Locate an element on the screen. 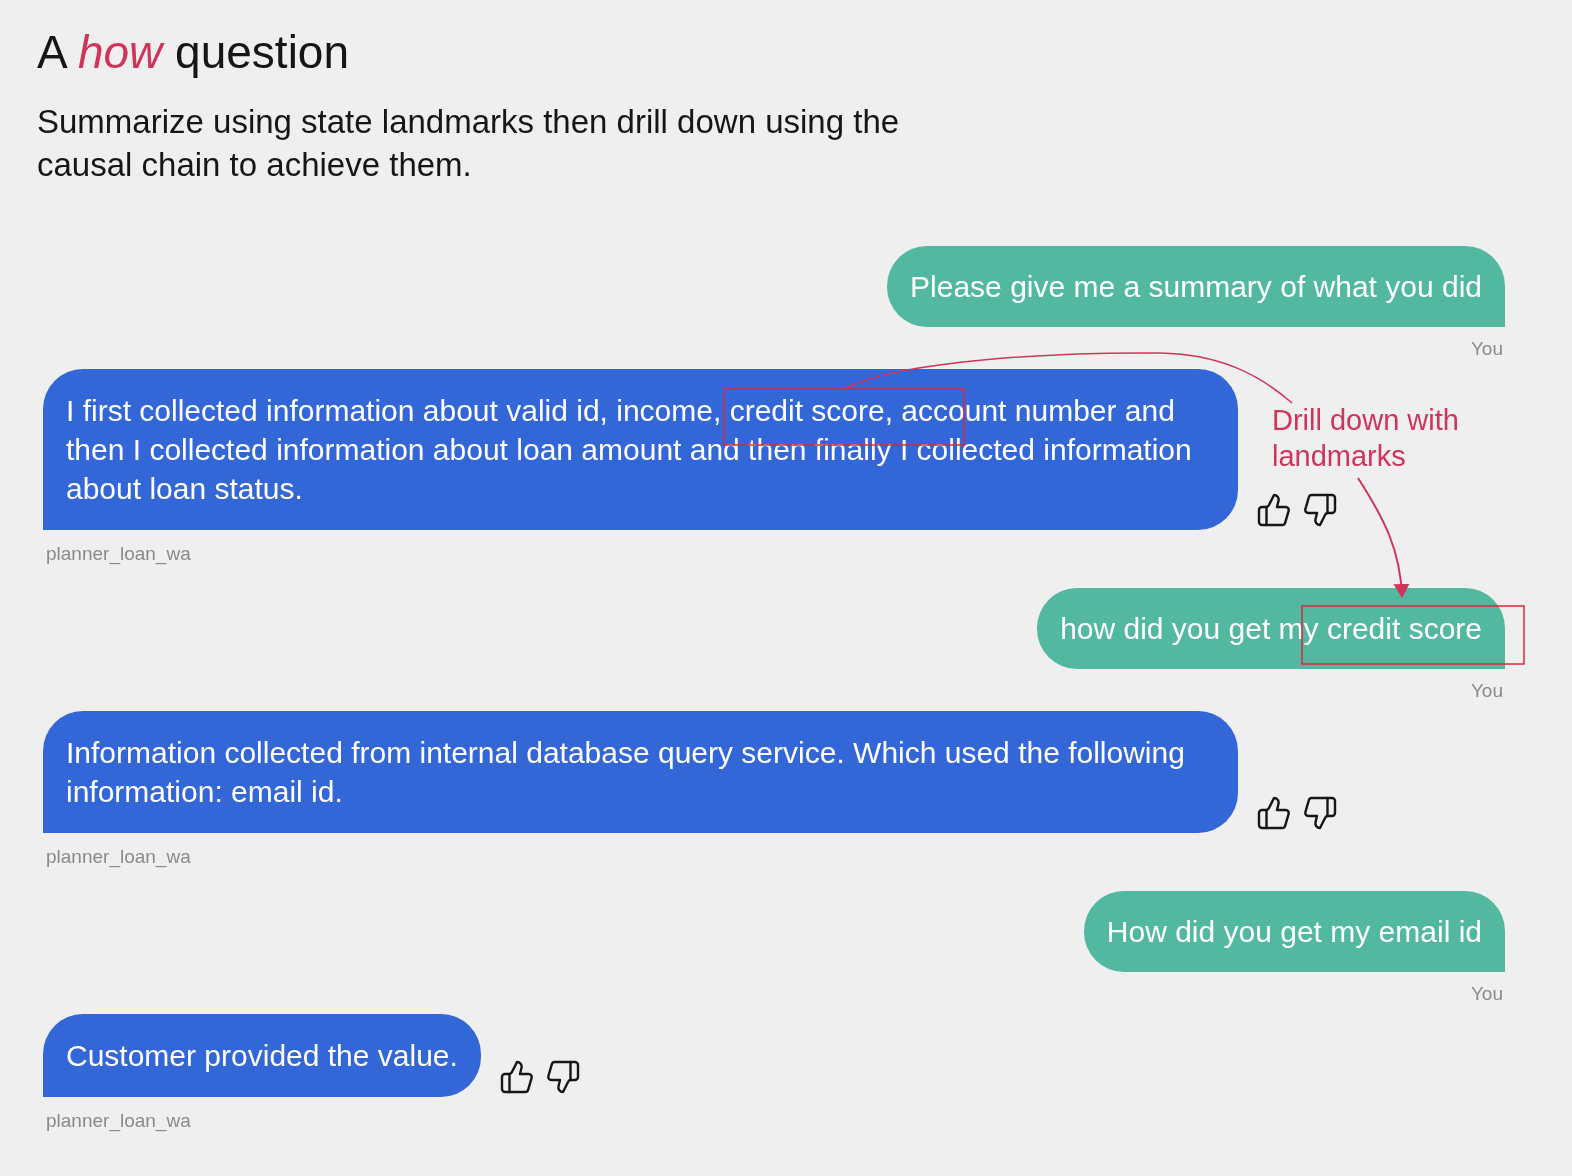 This screenshot has height=1176, width=1572. page-title: A how question is located at coordinates (194, 52).